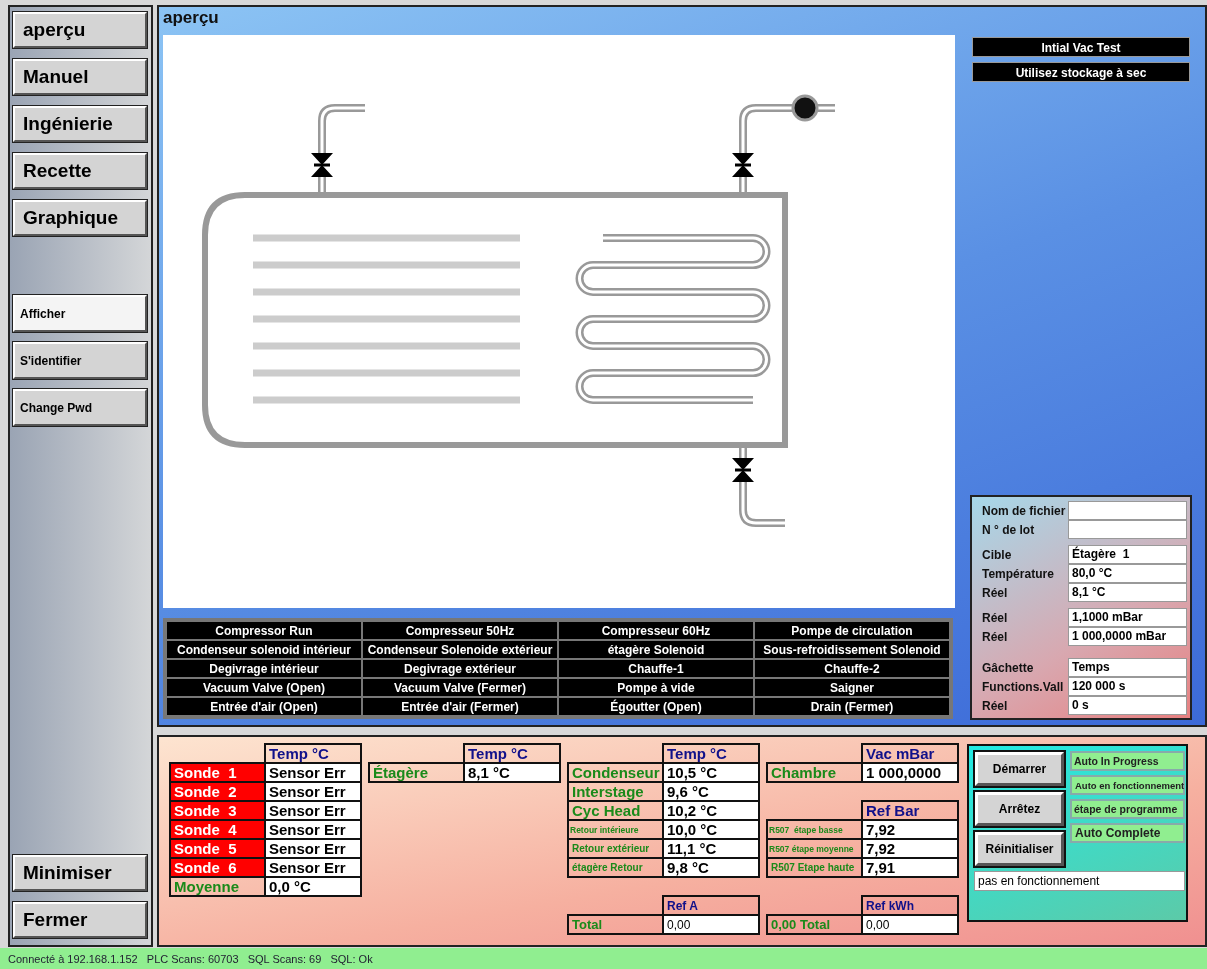 Image resolution: width=1207 pixels, height=969 pixels. I want to click on control-button: Arrêtez, so click(1019, 809).